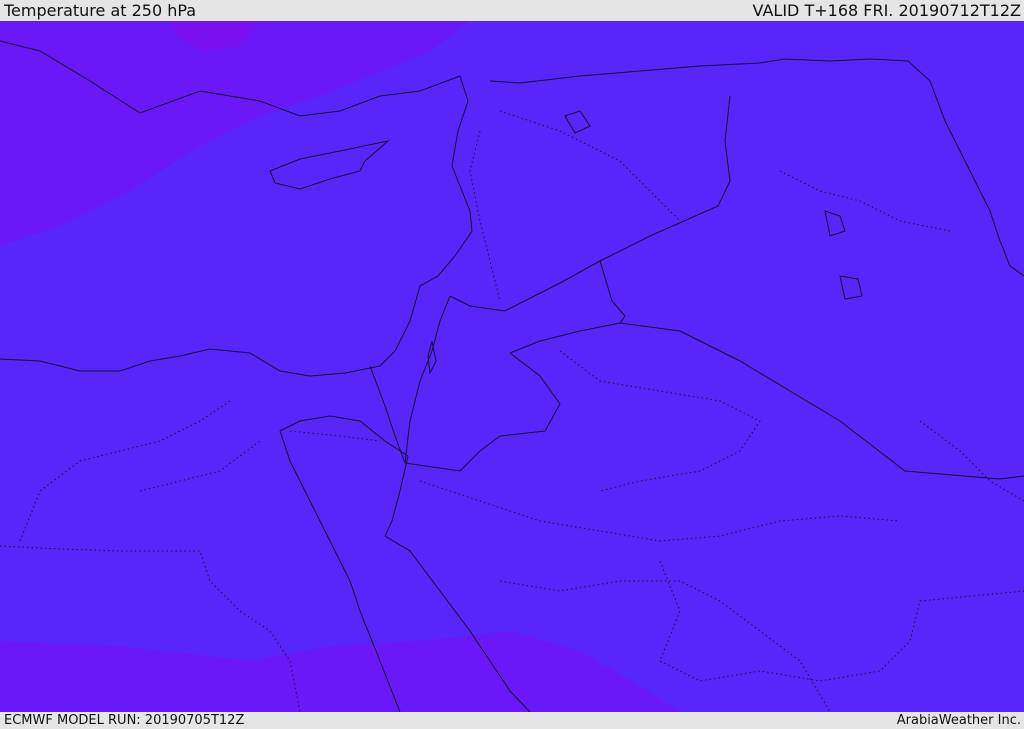  I want to click on map-title: Temperature at 250 hPa, so click(100, 10).